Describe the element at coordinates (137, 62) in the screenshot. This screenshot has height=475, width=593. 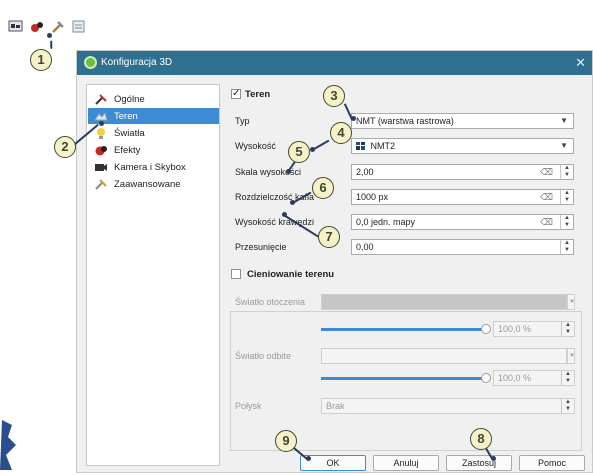
I see `dialog-title: Konfiguracja 3D` at that location.